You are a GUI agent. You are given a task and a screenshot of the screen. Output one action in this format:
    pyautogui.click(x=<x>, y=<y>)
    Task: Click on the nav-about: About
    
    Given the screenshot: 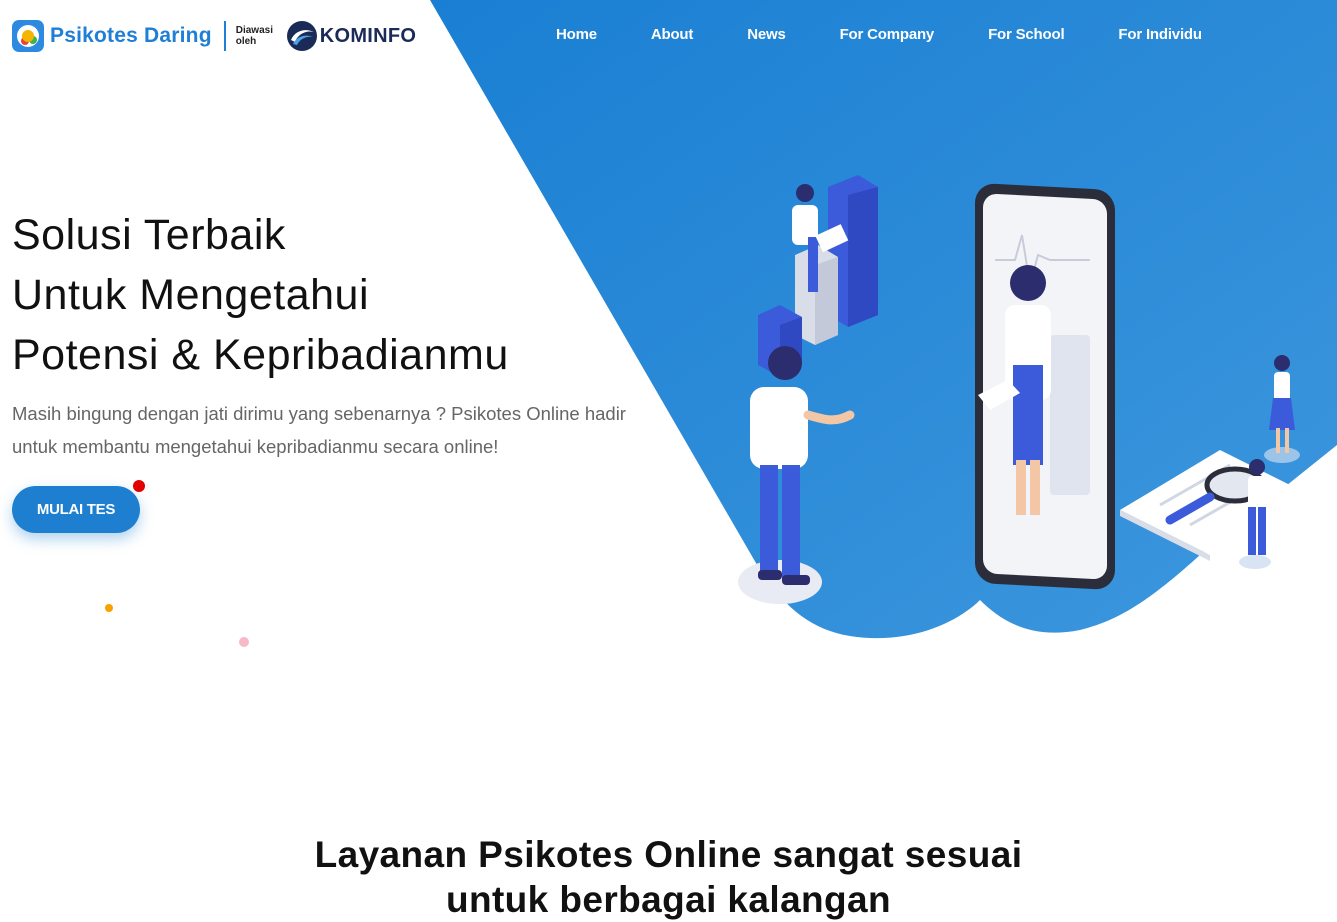 What is the action you would take?
    pyautogui.click(x=672, y=34)
    